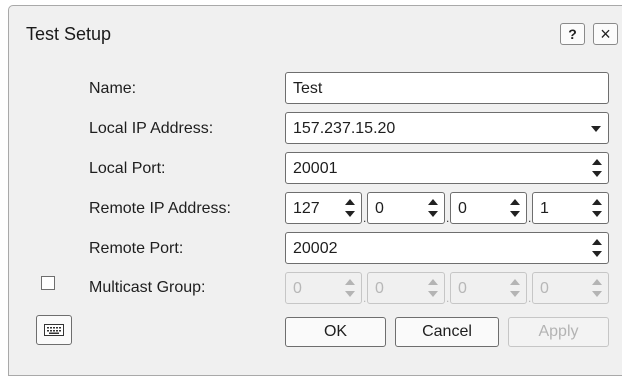 Image resolution: width=622 pixels, height=376 pixels. I want to click on name-input: Test, so click(447, 88).